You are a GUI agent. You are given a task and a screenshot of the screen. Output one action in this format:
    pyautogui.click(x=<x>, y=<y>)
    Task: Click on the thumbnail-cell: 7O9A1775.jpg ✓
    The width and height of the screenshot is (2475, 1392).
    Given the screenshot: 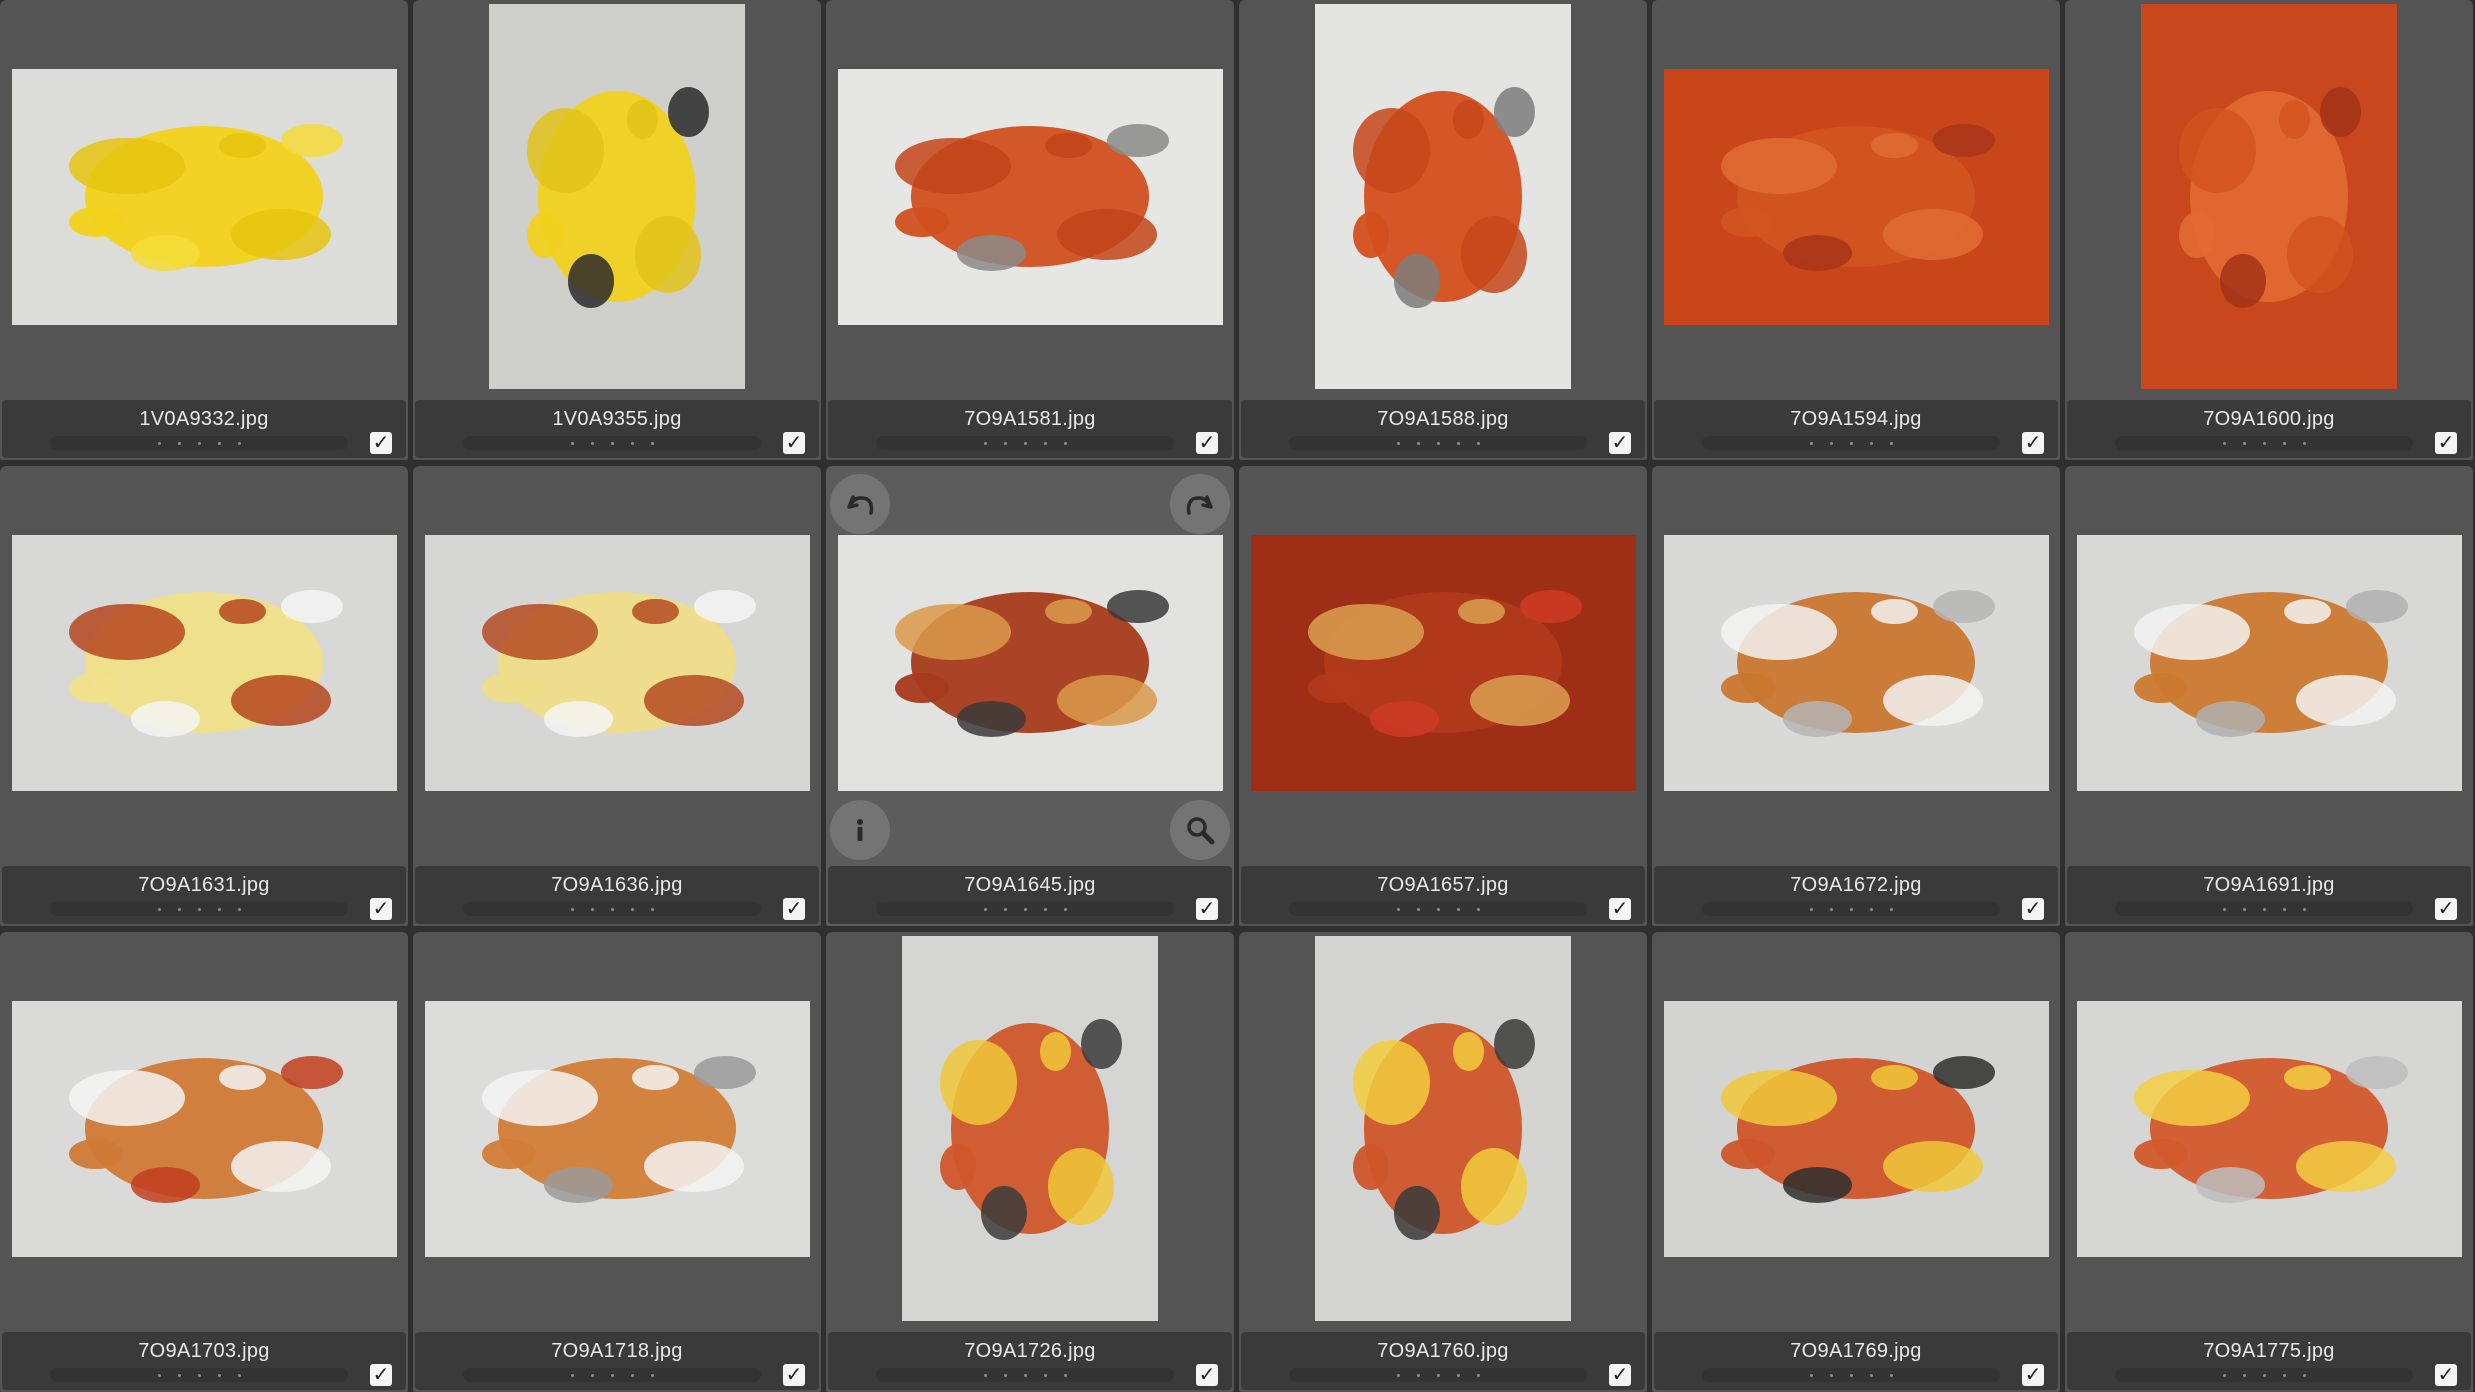 What is the action you would take?
    pyautogui.click(x=2269, y=1162)
    